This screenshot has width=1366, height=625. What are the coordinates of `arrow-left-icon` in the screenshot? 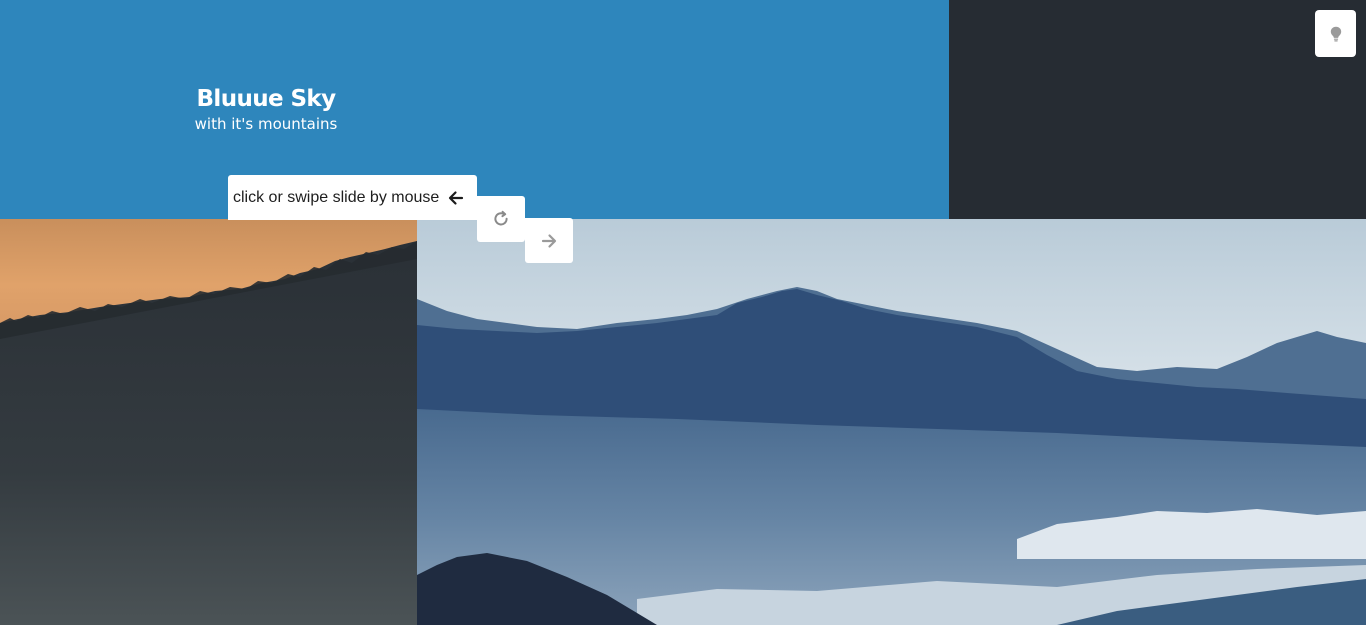 It's located at (456, 198).